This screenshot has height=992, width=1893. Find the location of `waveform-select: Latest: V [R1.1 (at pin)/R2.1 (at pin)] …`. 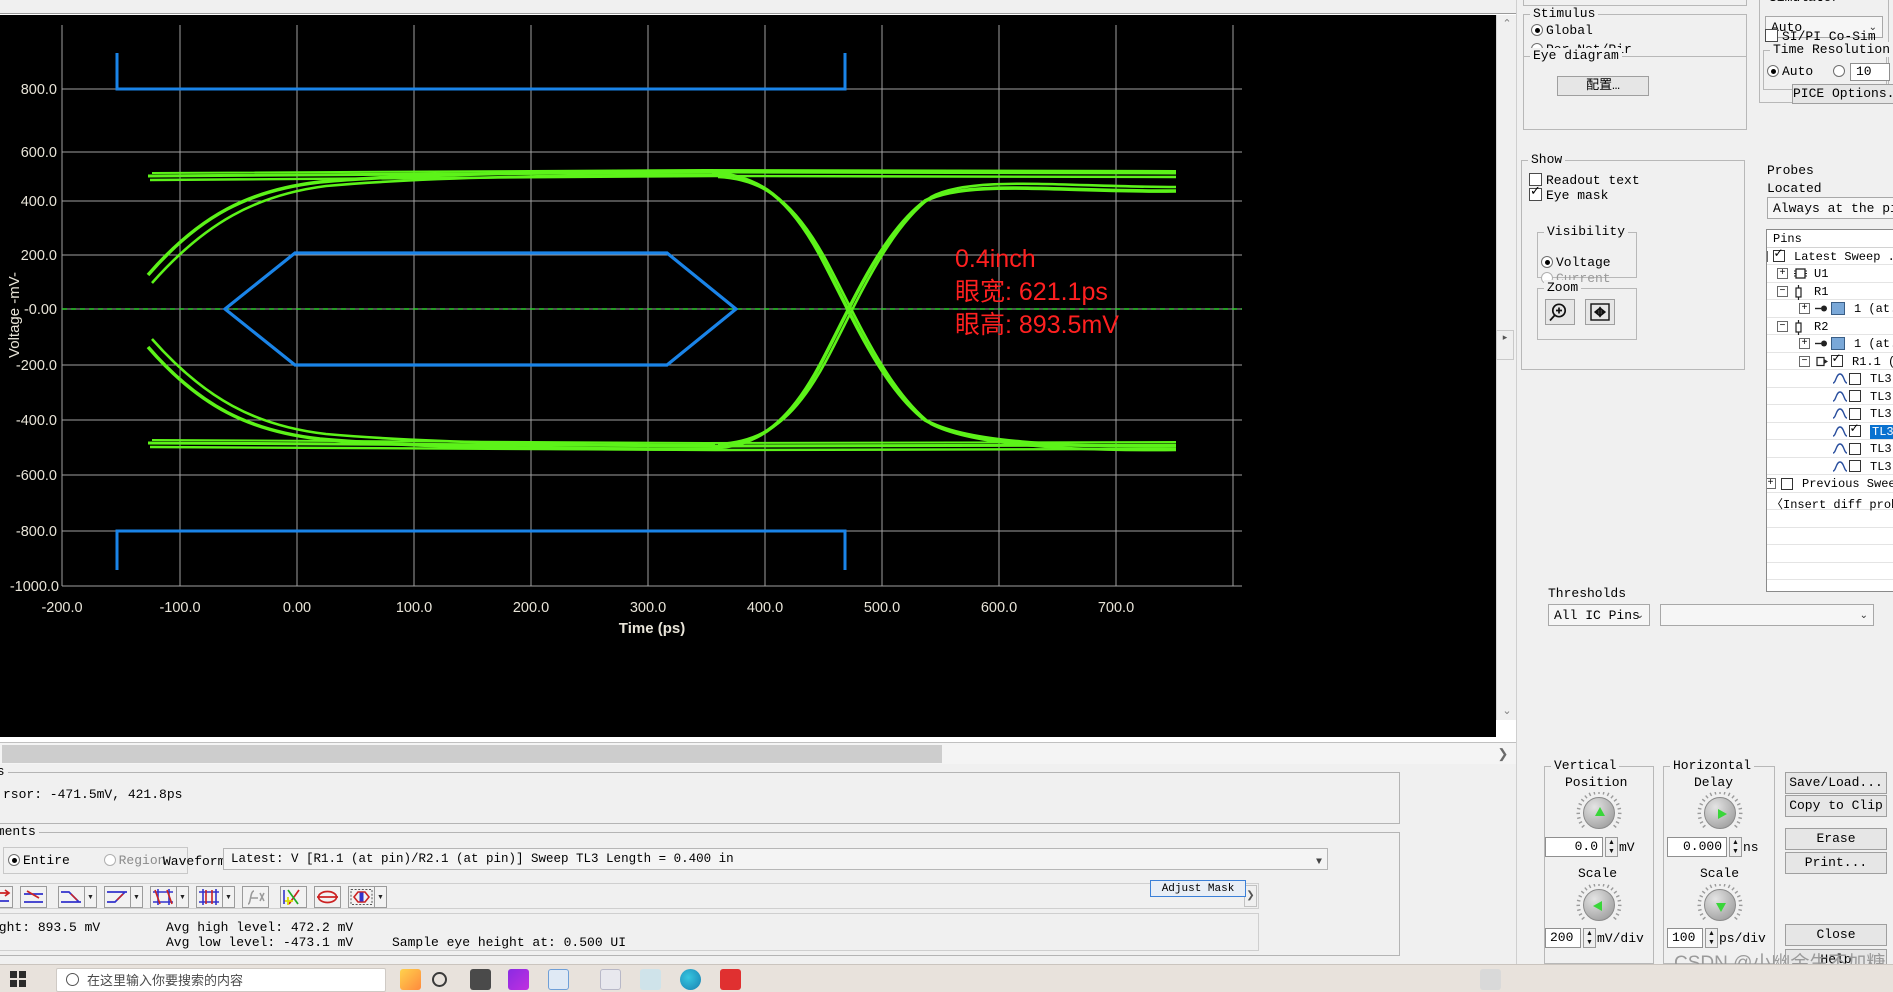

waveform-select: Latest: V [R1.1 (at pin)/R2.1 (at pin)] … is located at coordinates (775, 859).